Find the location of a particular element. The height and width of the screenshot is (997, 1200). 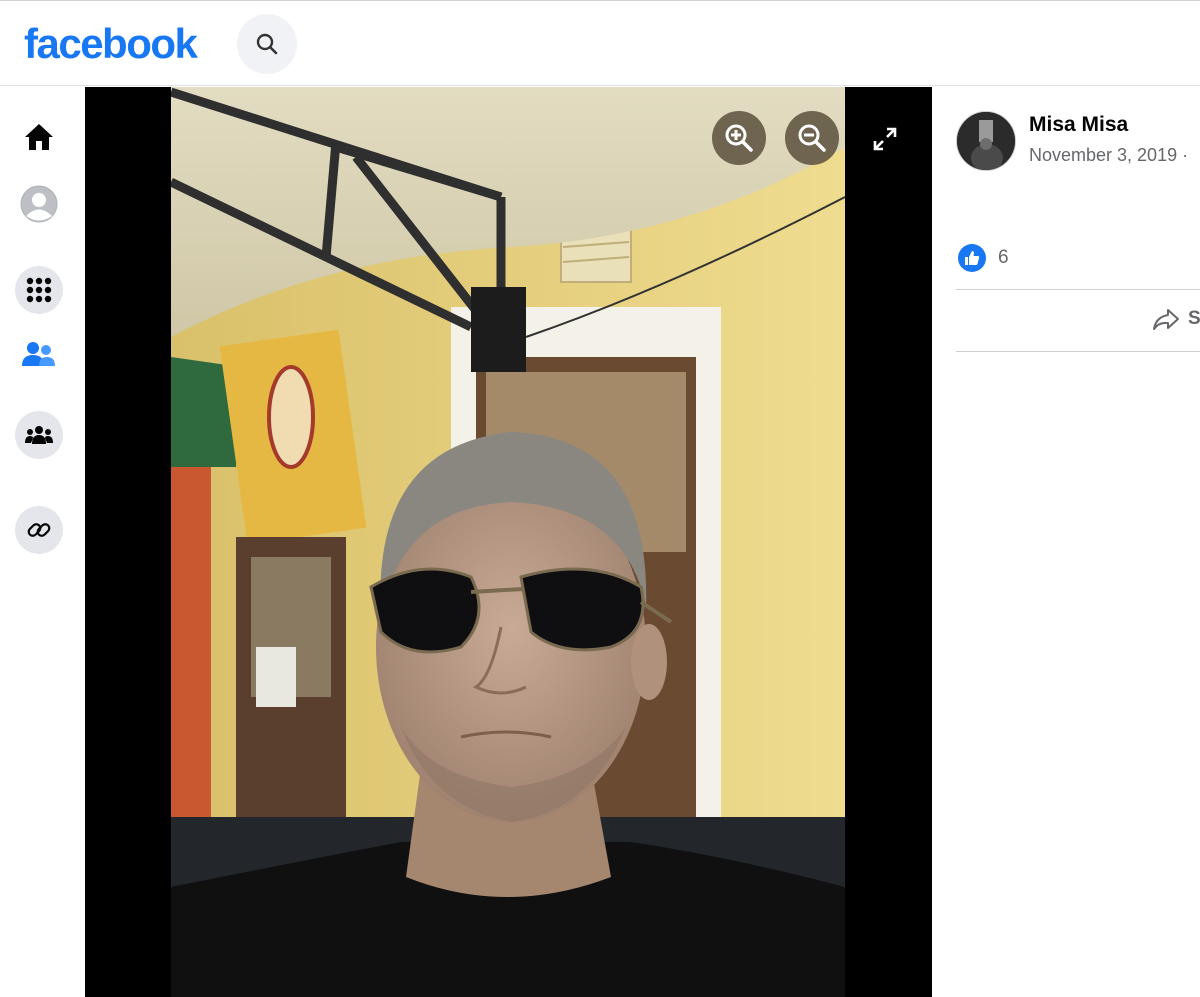

share-button: S is located at coordinates (1176, 319).